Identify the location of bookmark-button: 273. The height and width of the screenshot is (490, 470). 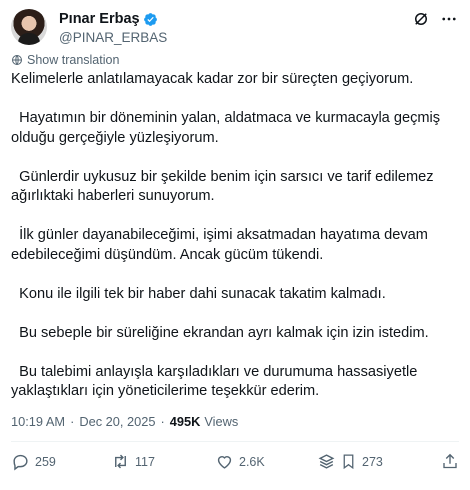
(361, 461).